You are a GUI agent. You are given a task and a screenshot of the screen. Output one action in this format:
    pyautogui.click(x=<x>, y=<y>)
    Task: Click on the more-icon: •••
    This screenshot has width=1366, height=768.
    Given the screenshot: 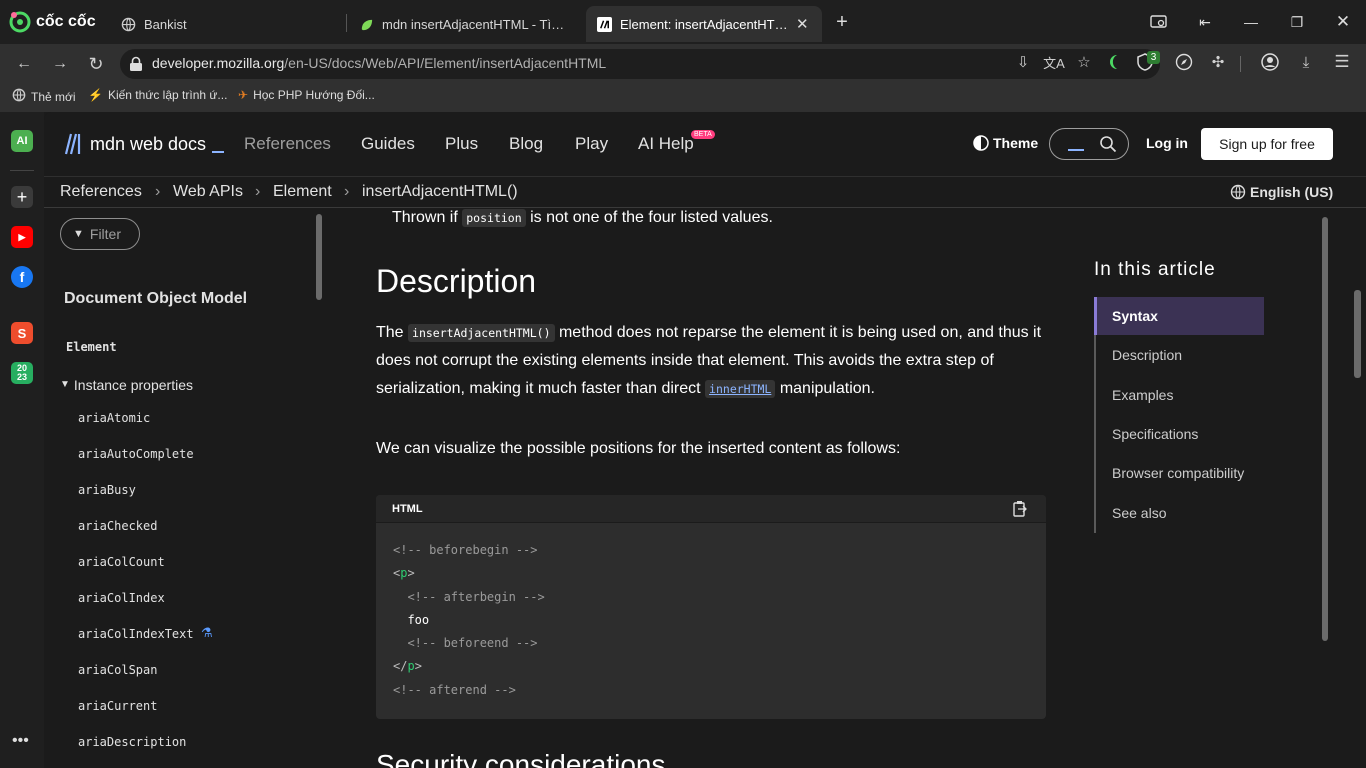 What is the action you would take?
    pyautogui.click(x=20, y=741)
    